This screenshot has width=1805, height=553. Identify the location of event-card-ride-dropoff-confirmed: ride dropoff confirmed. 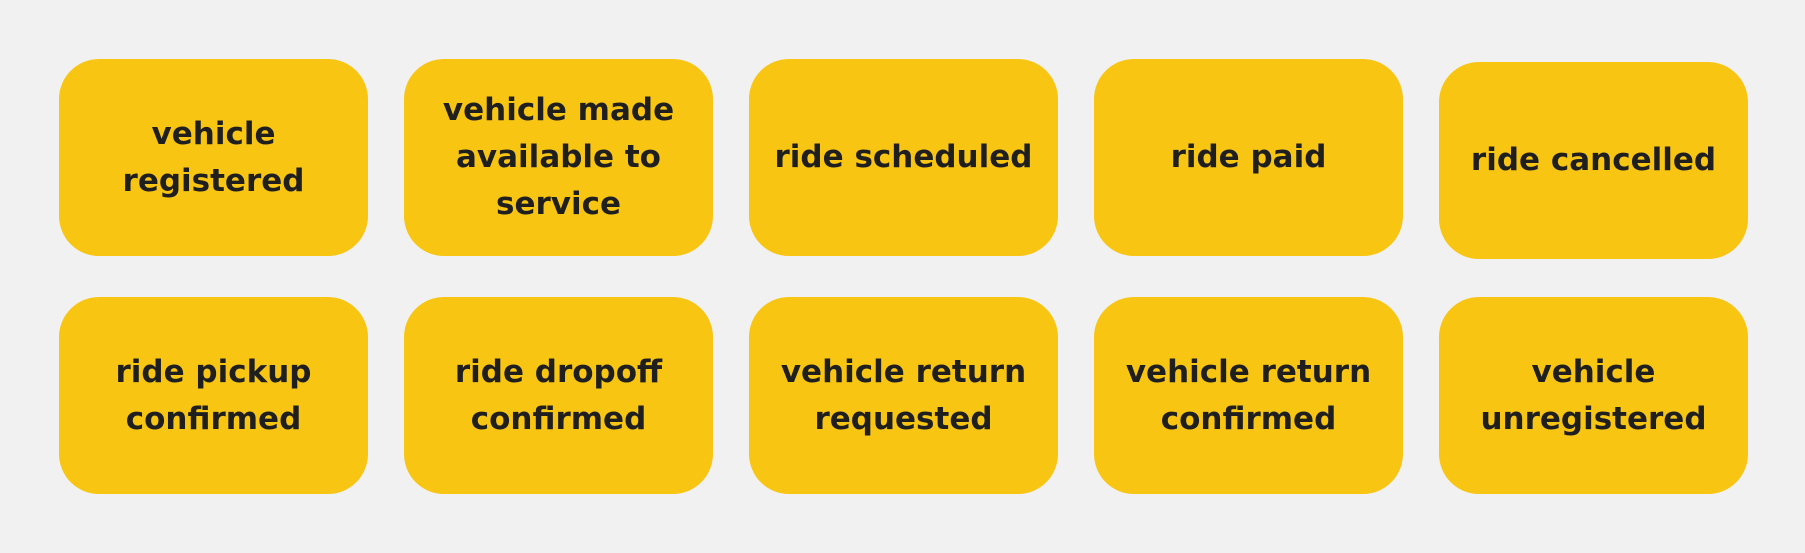
(558, 395).